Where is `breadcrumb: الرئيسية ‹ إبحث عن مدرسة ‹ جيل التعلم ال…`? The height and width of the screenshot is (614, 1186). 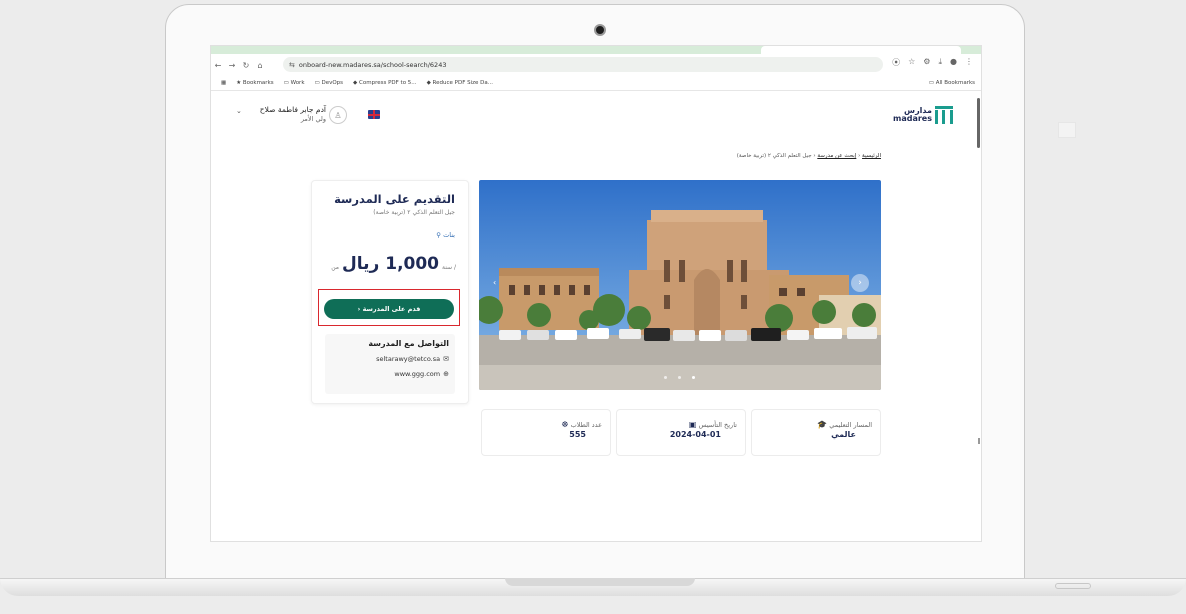 breadcrumb: الرئيسية ‹ إبحث عن مدرسة ‹ جيل التعلم ال… is located at coordinates (808, 156).